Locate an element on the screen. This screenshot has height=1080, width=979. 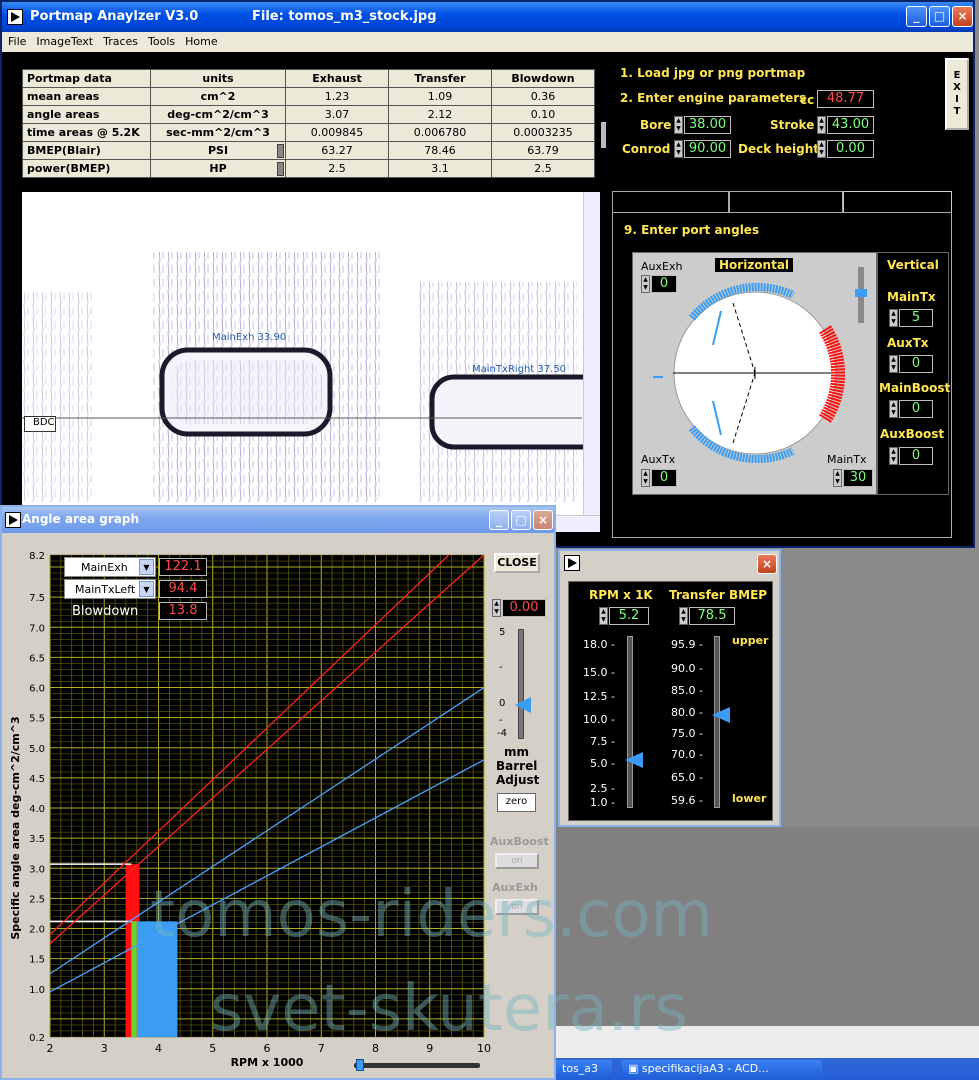
y-tick-label: 7.0 is located at coordinates (37, 628).